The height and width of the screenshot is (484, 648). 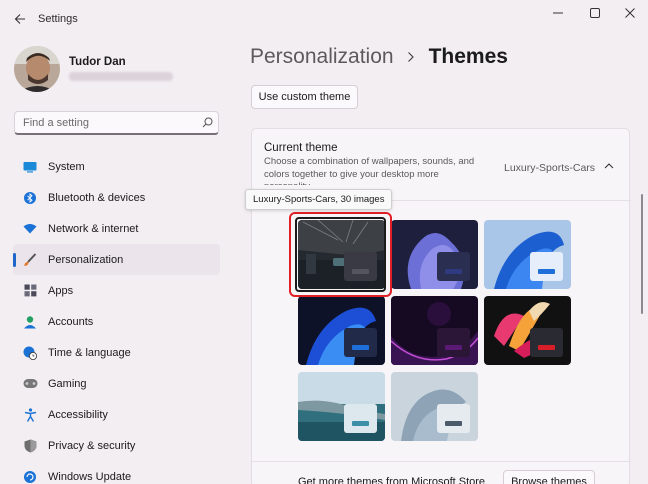 I want to click on theme-glow, so click(x=434, y=330).